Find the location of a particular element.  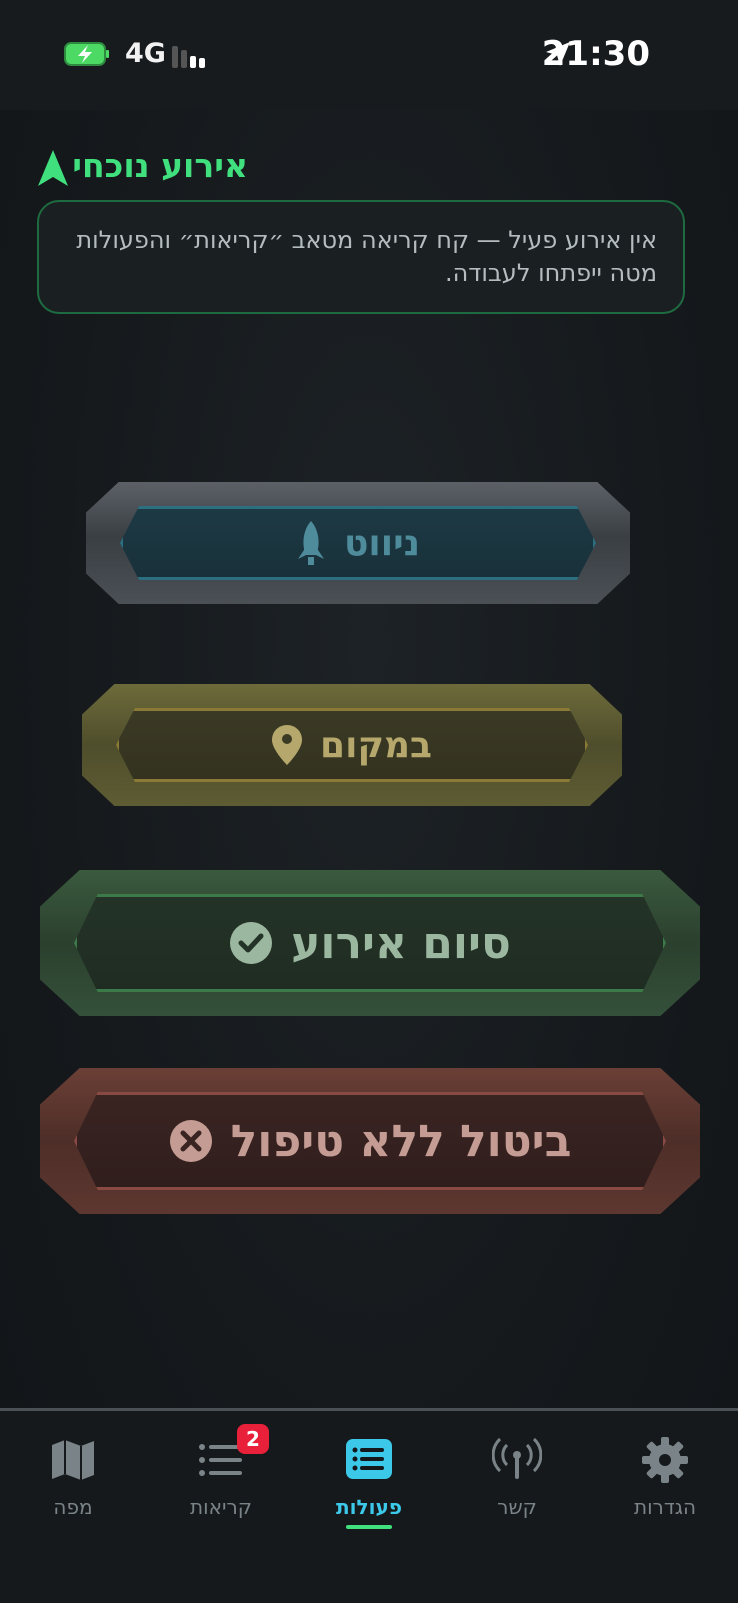

tab-actions: פעולות is located at coordinates (369, 1477).